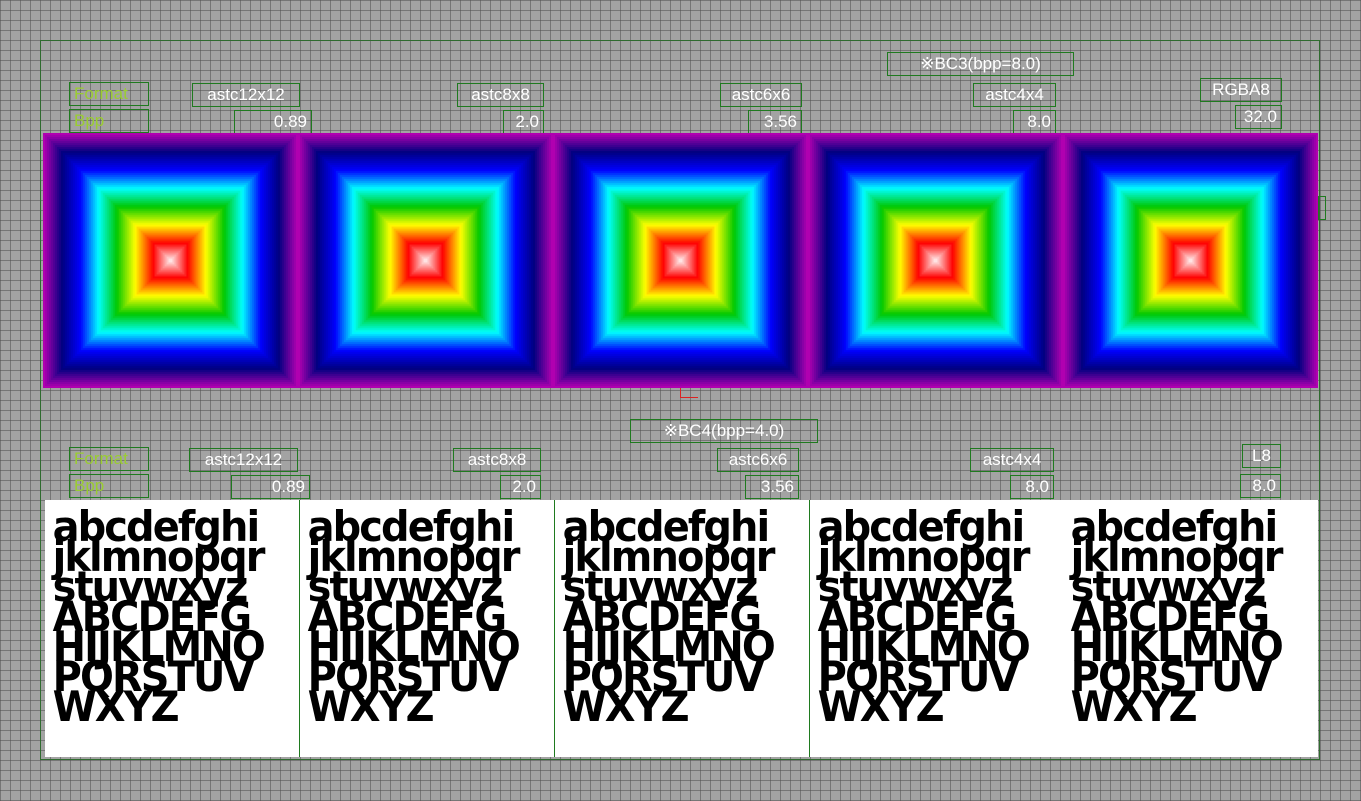 This screenshot has height=801, width=1361. I want to click on gradient-tile-astc12x12, so click(170, 260).